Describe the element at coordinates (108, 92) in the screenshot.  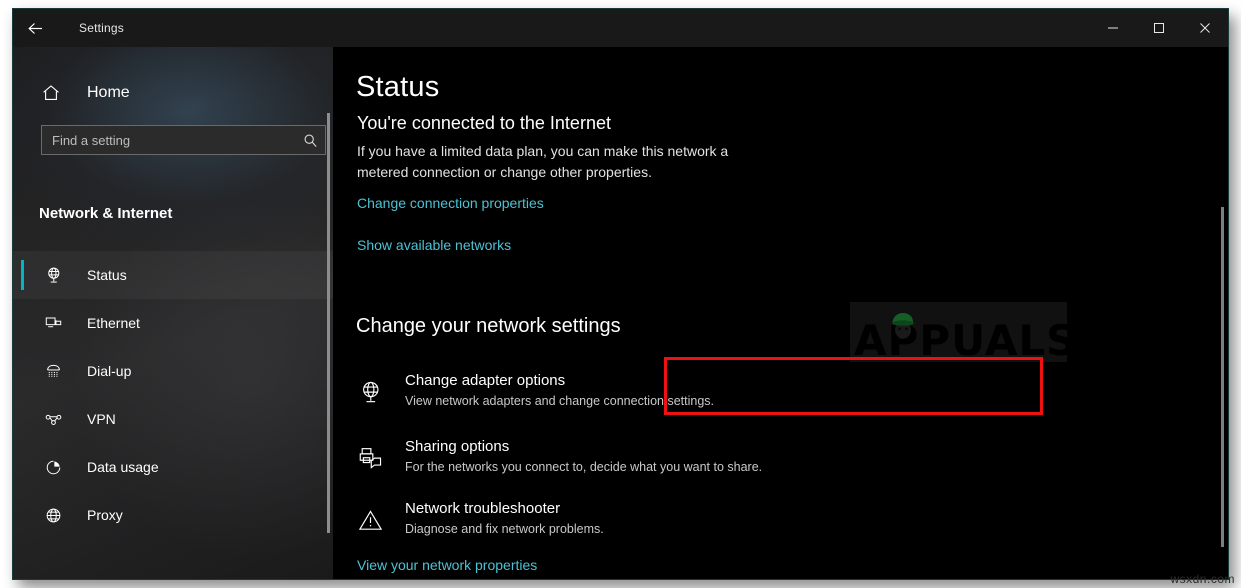
I see `sidebar-home-label: Home` at that location.